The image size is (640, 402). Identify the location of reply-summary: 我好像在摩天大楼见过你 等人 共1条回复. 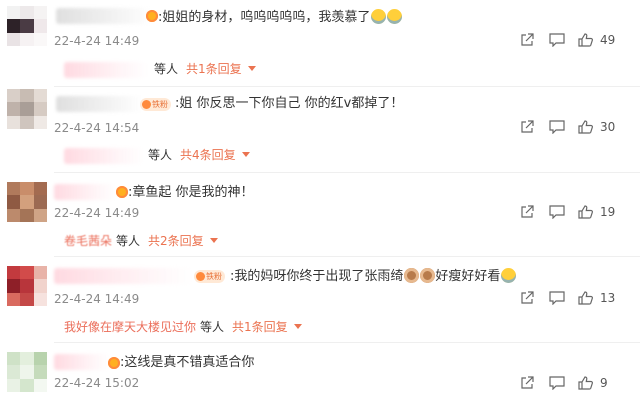
(183, 327).